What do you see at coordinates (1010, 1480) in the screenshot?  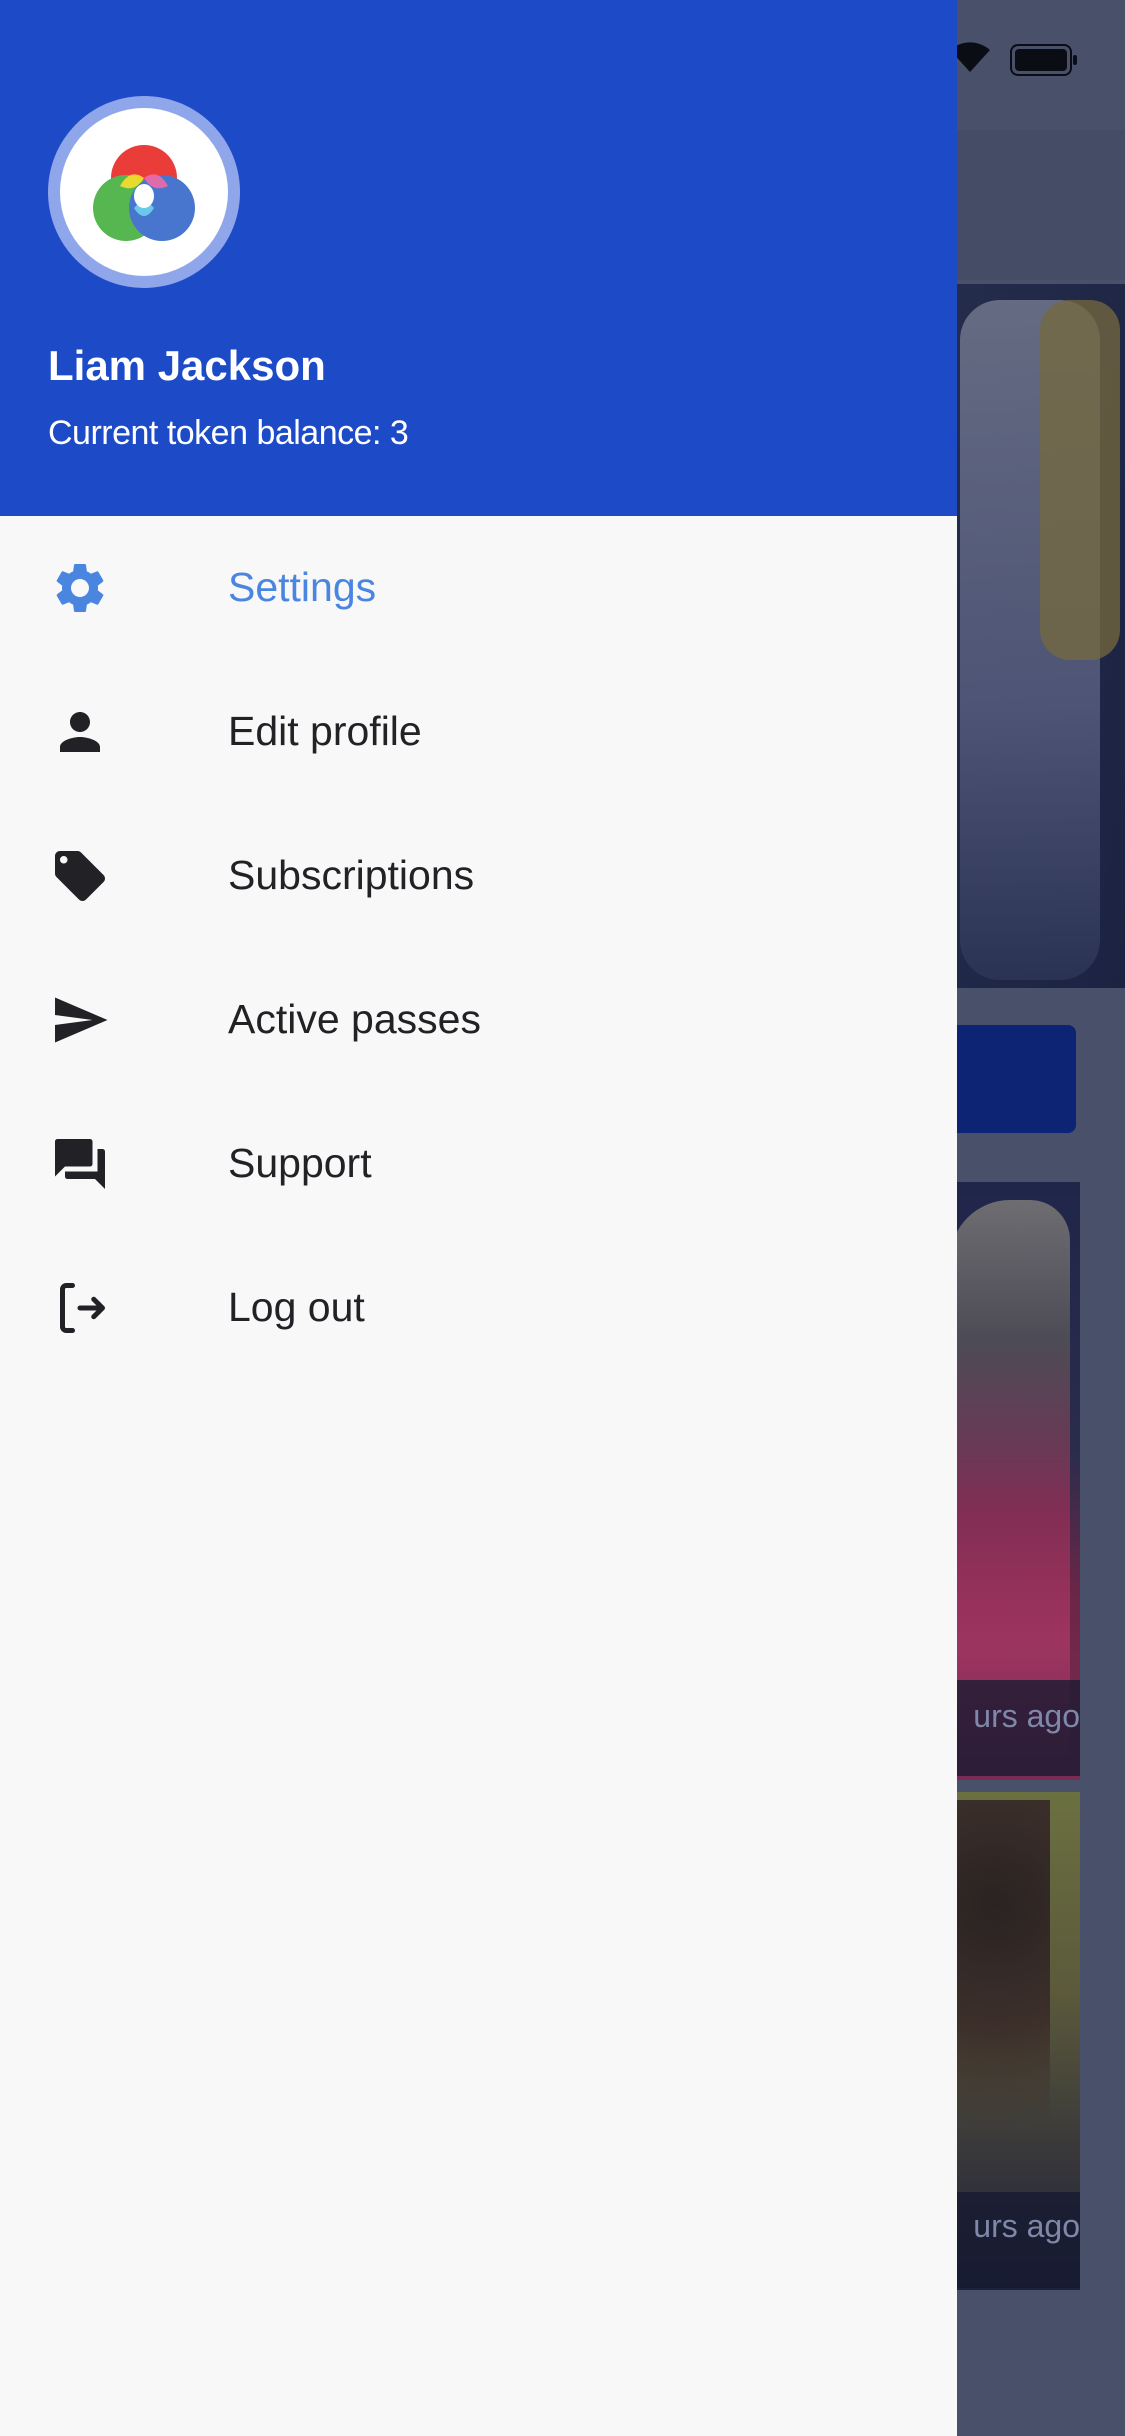 I see `card-image` at bounding box center [1010, 1480].